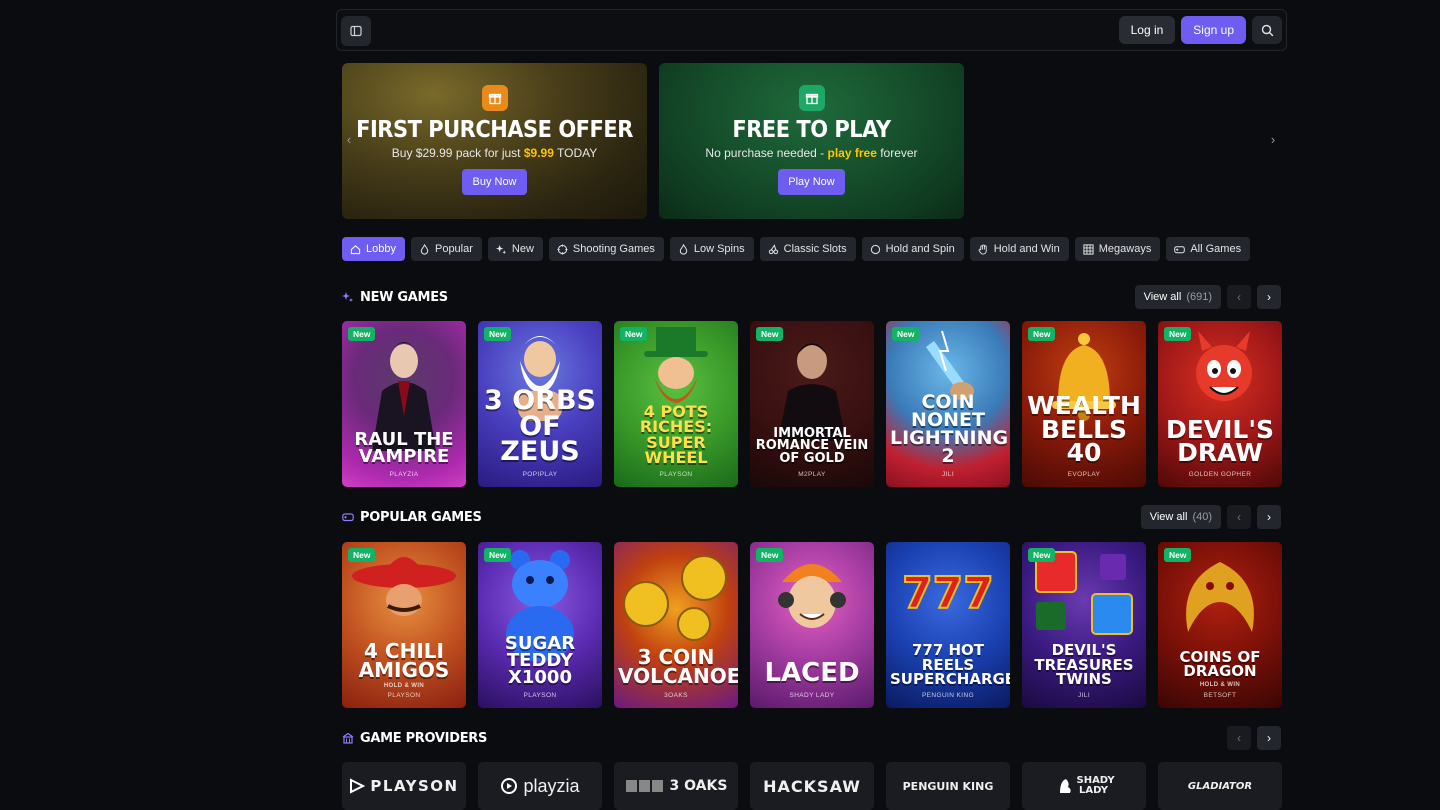 This screenshot has width=1440, height=810. I want to click on tab-new: New, so click(515, 249).